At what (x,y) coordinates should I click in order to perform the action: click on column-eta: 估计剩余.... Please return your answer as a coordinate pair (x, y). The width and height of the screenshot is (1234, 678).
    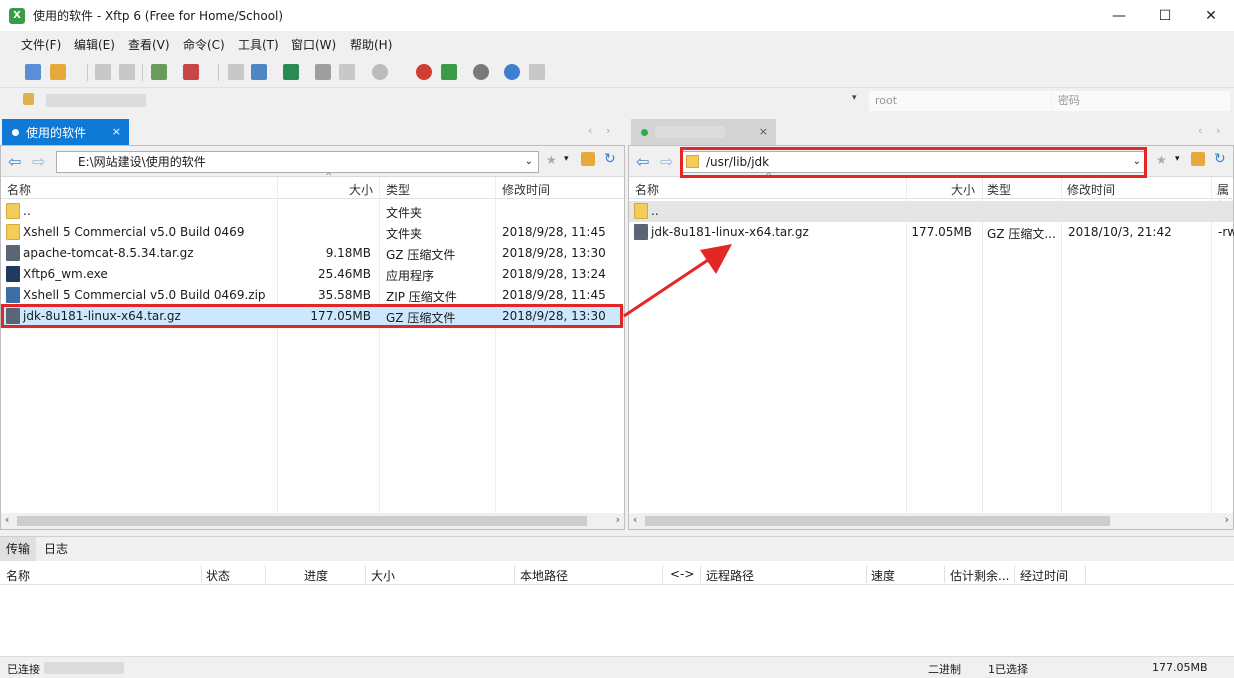
    Looking at the image, I should click on (979, 575).